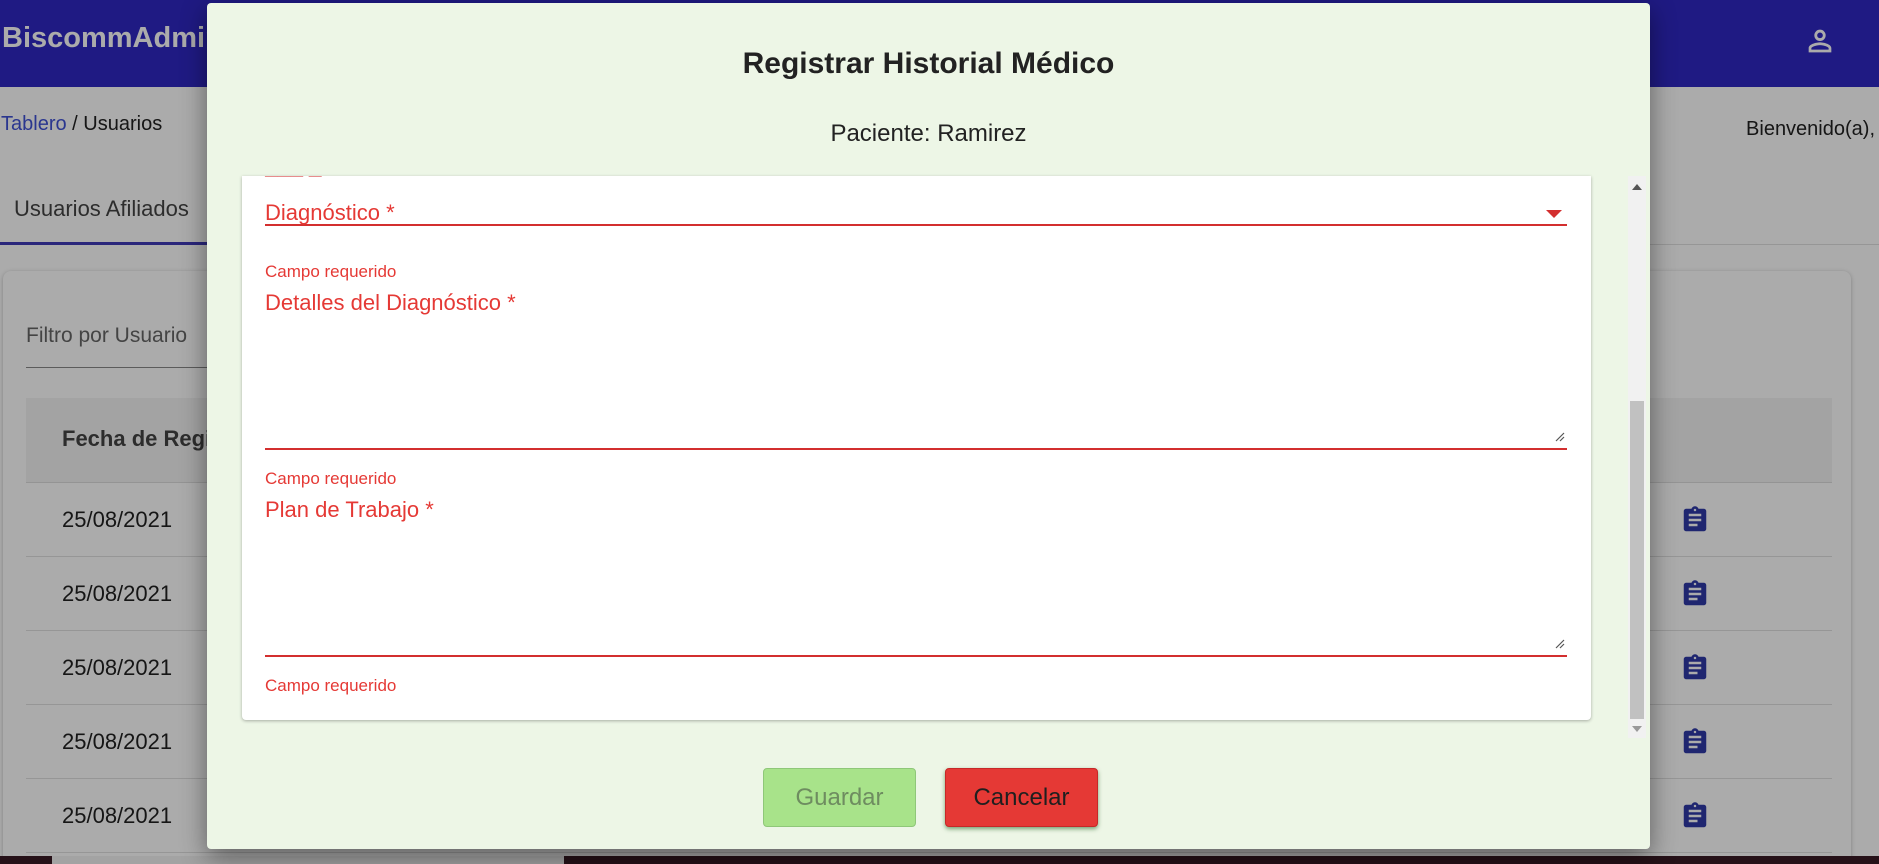  Describe the element at coordinates (1021, 797) in the screenshot. I see `cancel-button: Cancelar` at that location.